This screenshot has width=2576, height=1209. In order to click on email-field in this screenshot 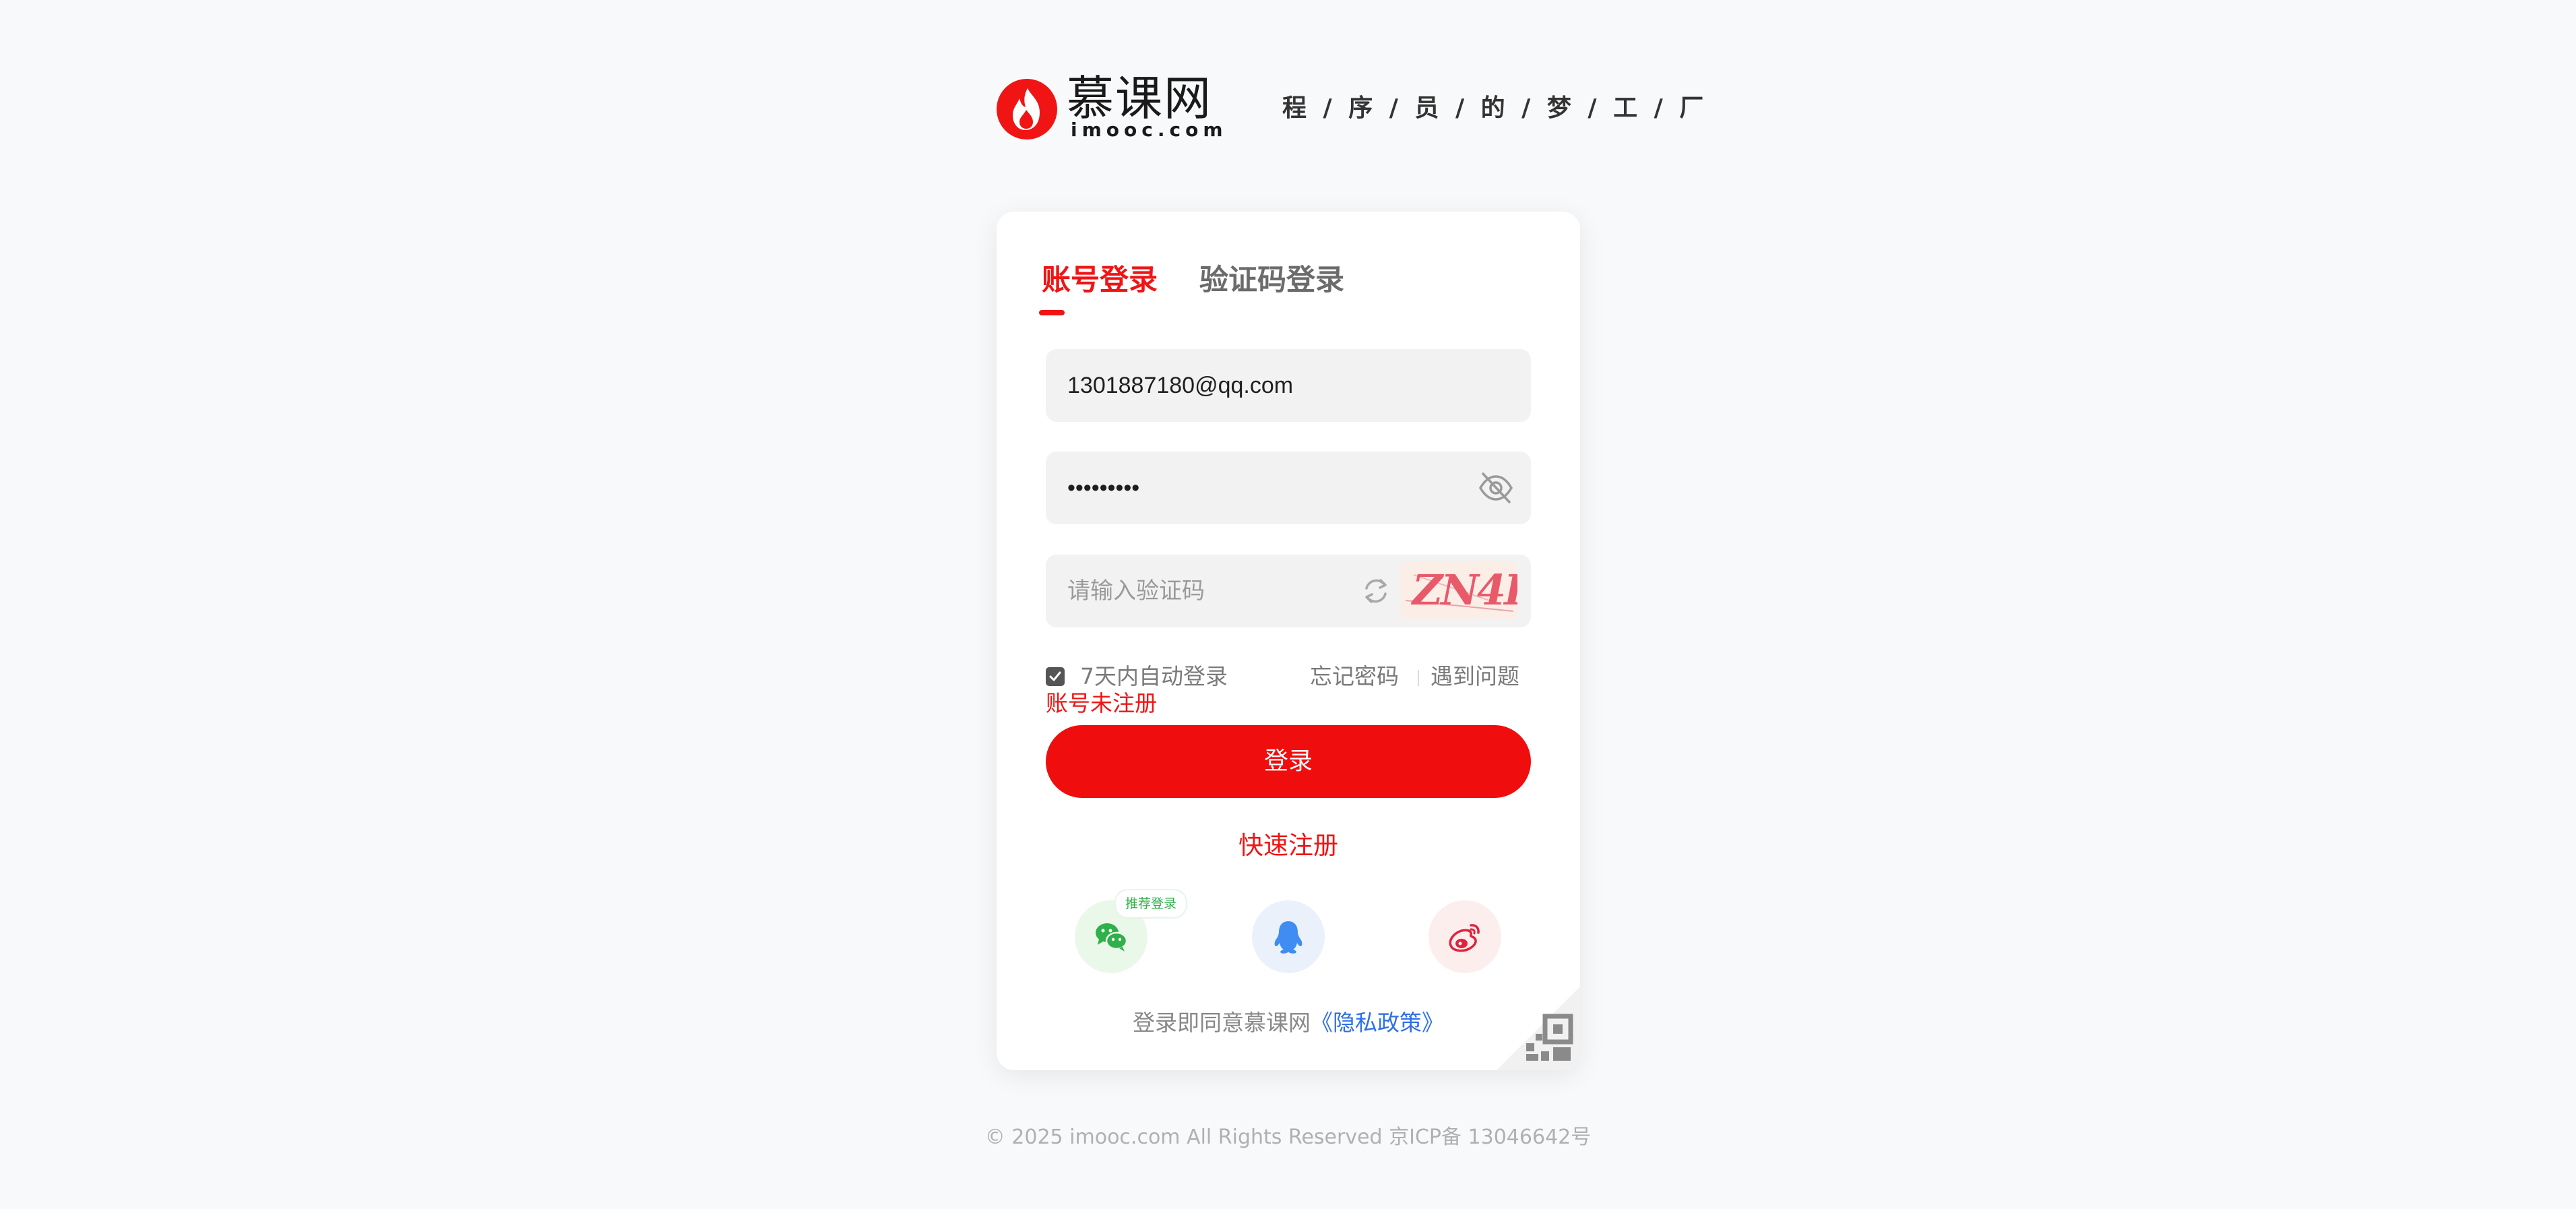, I will do `click(1288, 385)`.